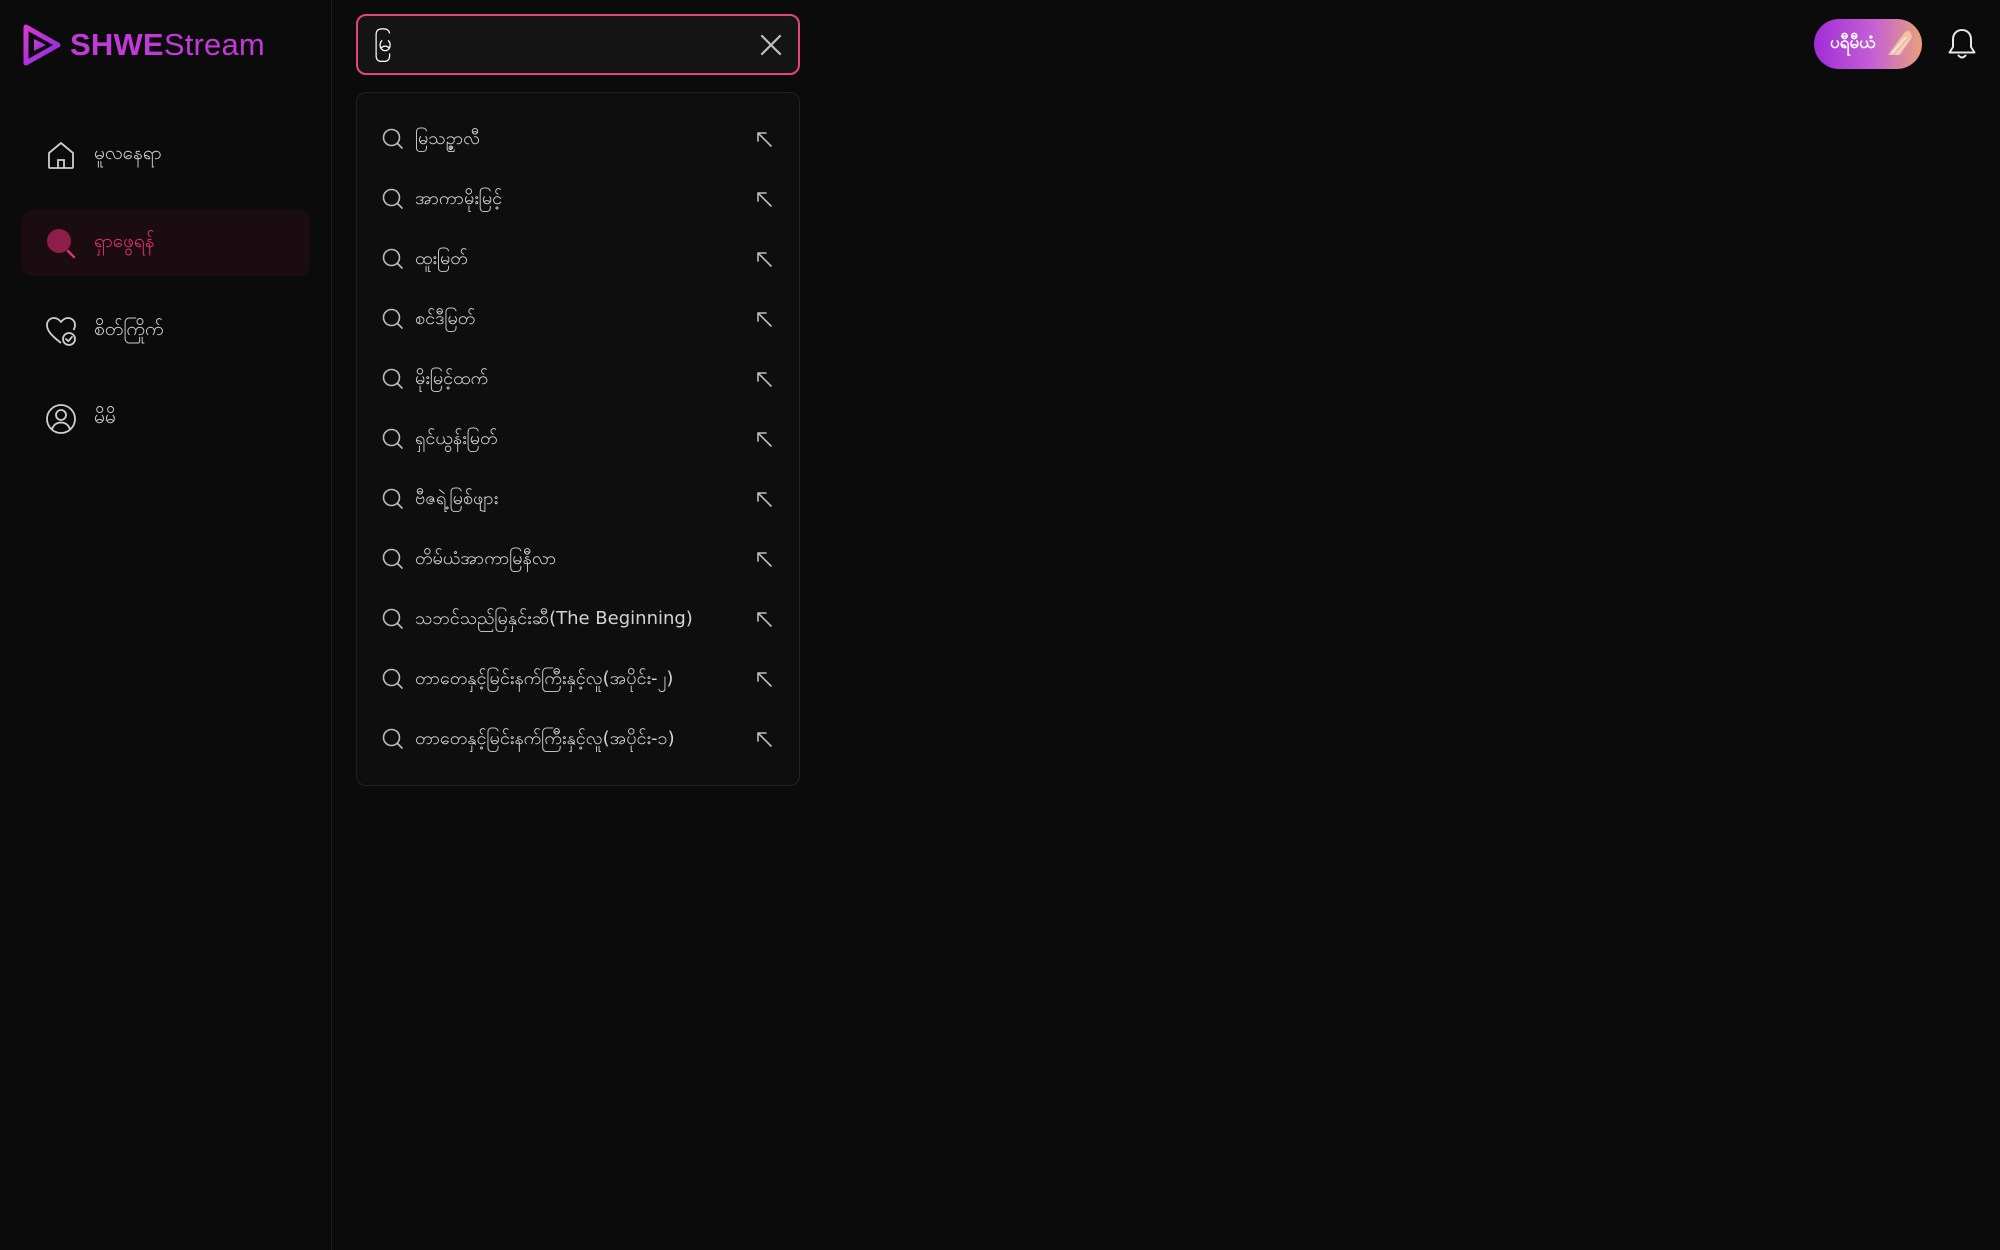 The image size is (2000, 1250). I want to click on suggestion-text: တိမ်ယံအာကာမြနီလာ, so click(486, 558).